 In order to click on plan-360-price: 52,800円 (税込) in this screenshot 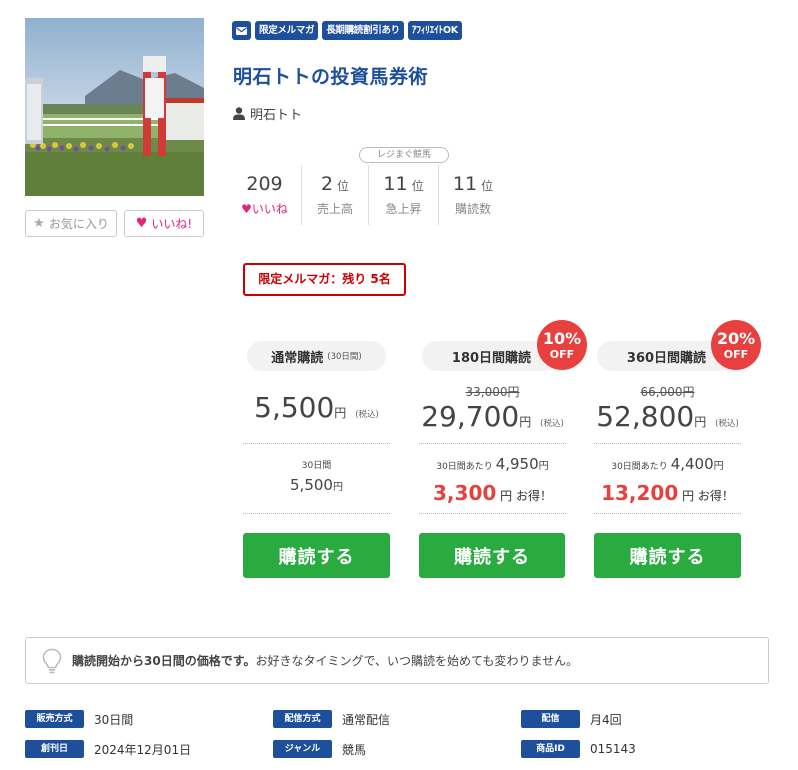, I will do `click(667, 416)`.